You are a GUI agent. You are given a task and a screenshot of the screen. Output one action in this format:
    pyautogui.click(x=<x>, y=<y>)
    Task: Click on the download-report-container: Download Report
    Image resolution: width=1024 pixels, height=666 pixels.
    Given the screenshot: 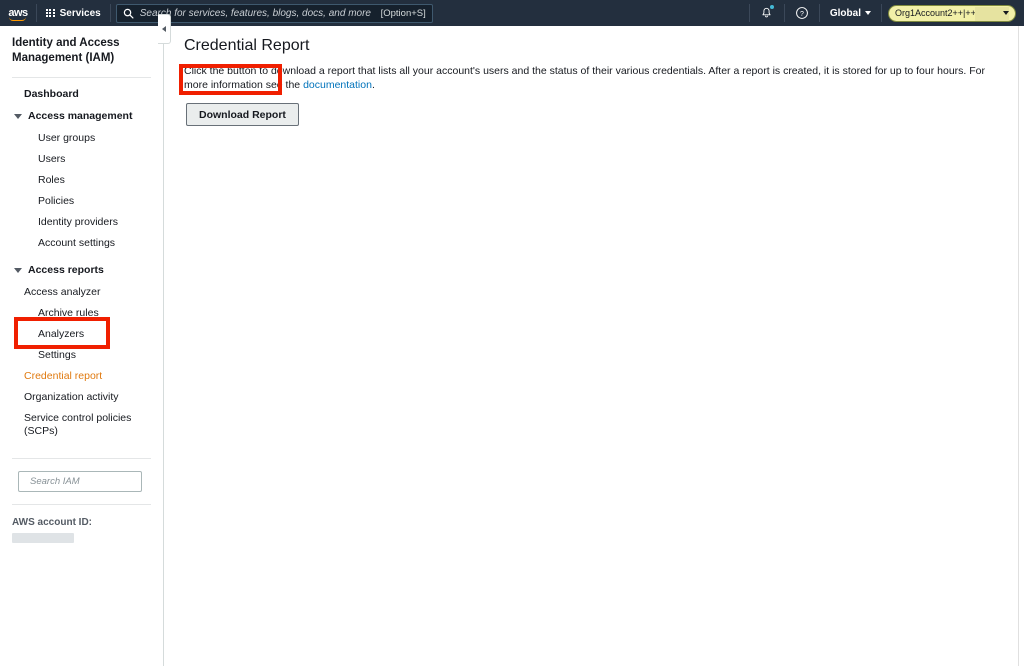 What is the action you would take?
    pyautogui.click(x=594, y=109)
    